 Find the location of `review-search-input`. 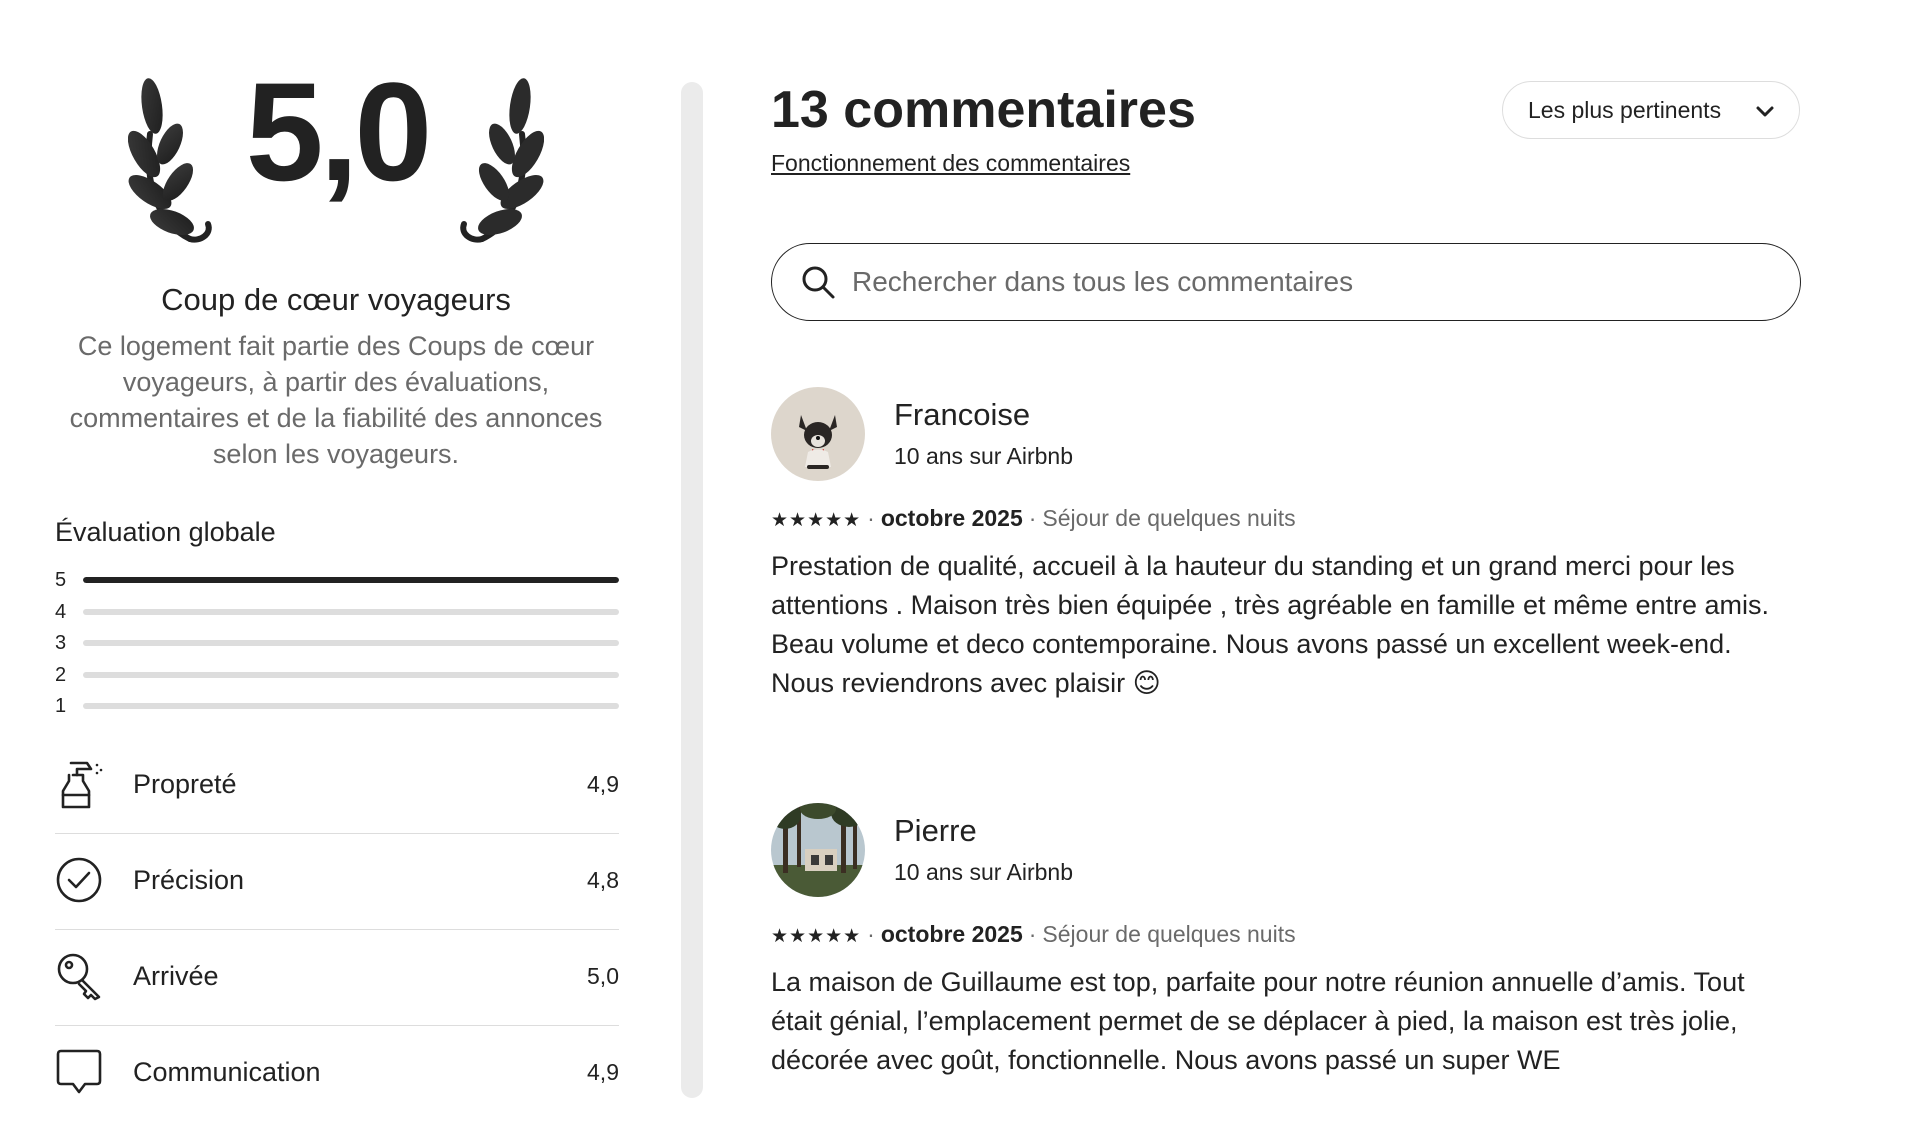

review-search-input is located at coordinates (1302, 282).